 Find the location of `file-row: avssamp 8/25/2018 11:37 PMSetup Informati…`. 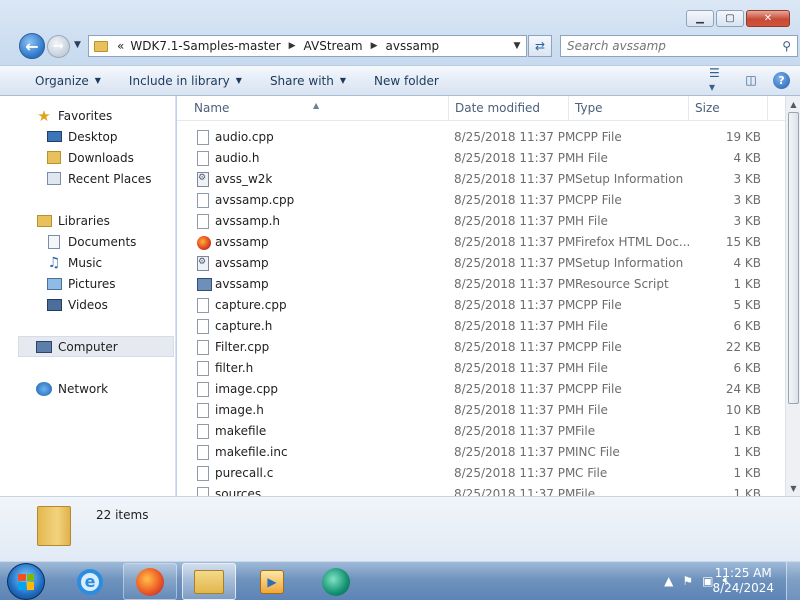

file-row: avssamp 8/25/2018 11:37 PMSetup Informati… is located at coordinates (481, 263).